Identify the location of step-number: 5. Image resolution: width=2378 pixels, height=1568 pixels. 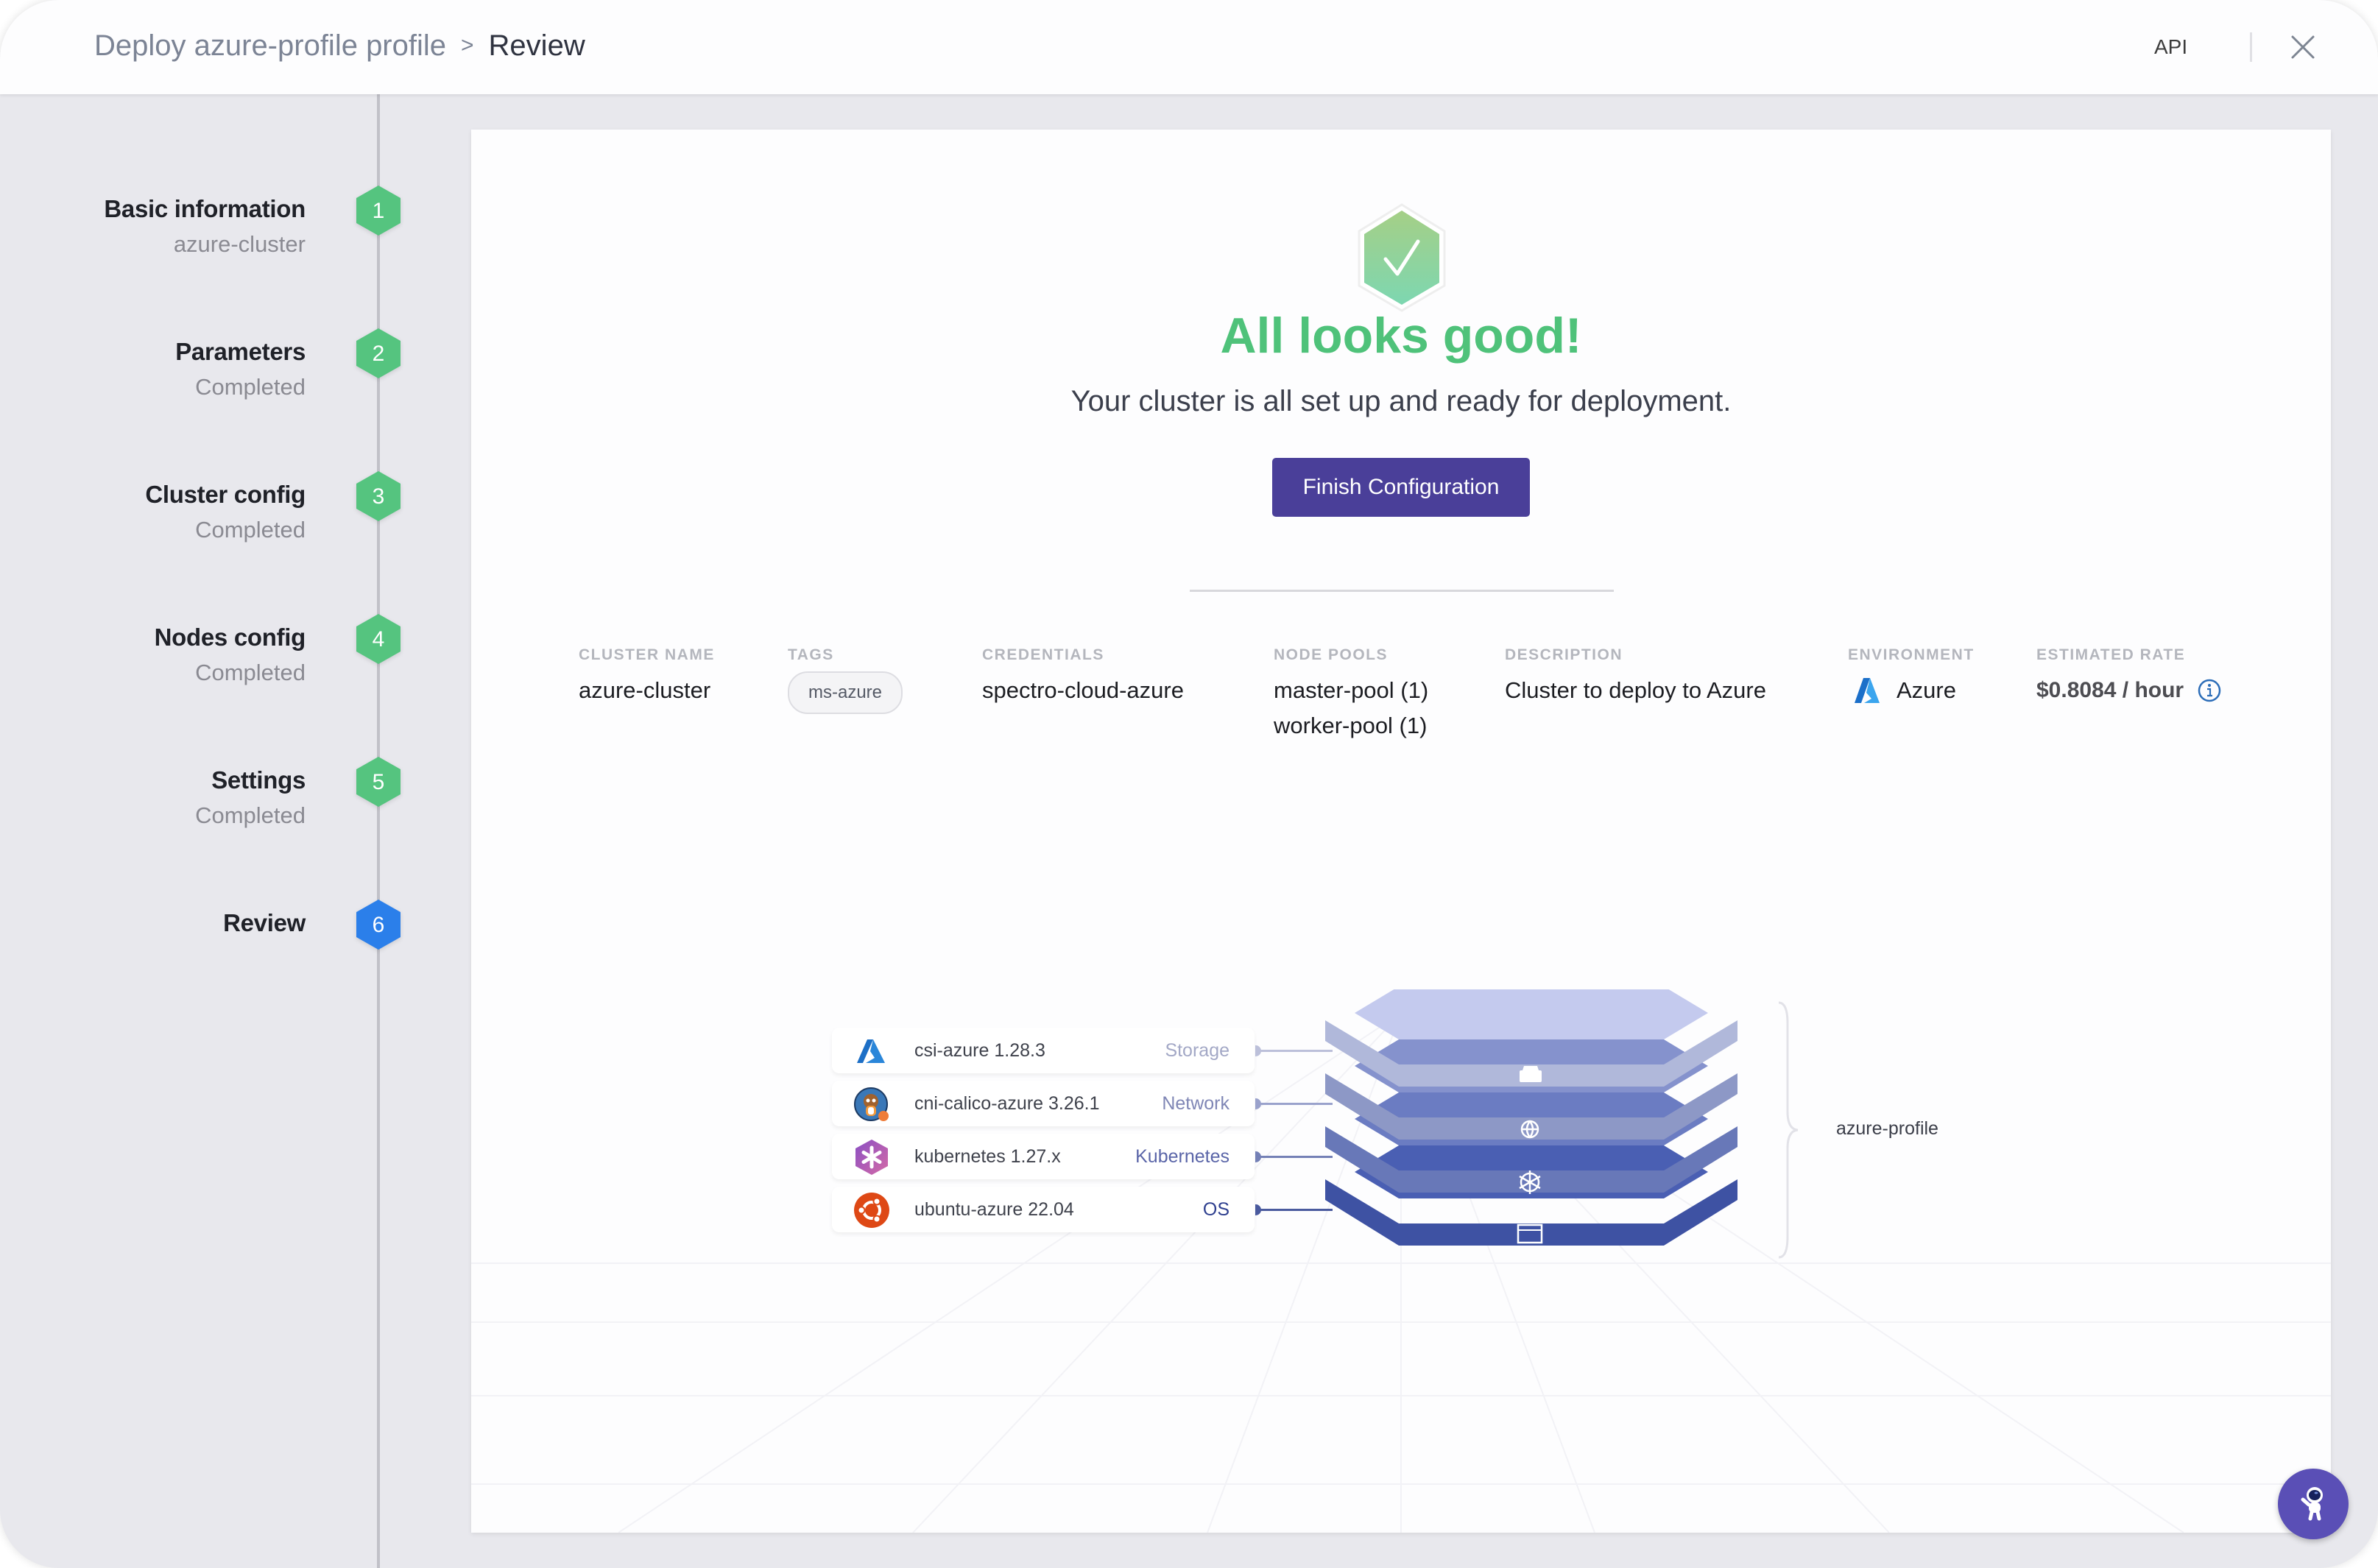
(379, 782).